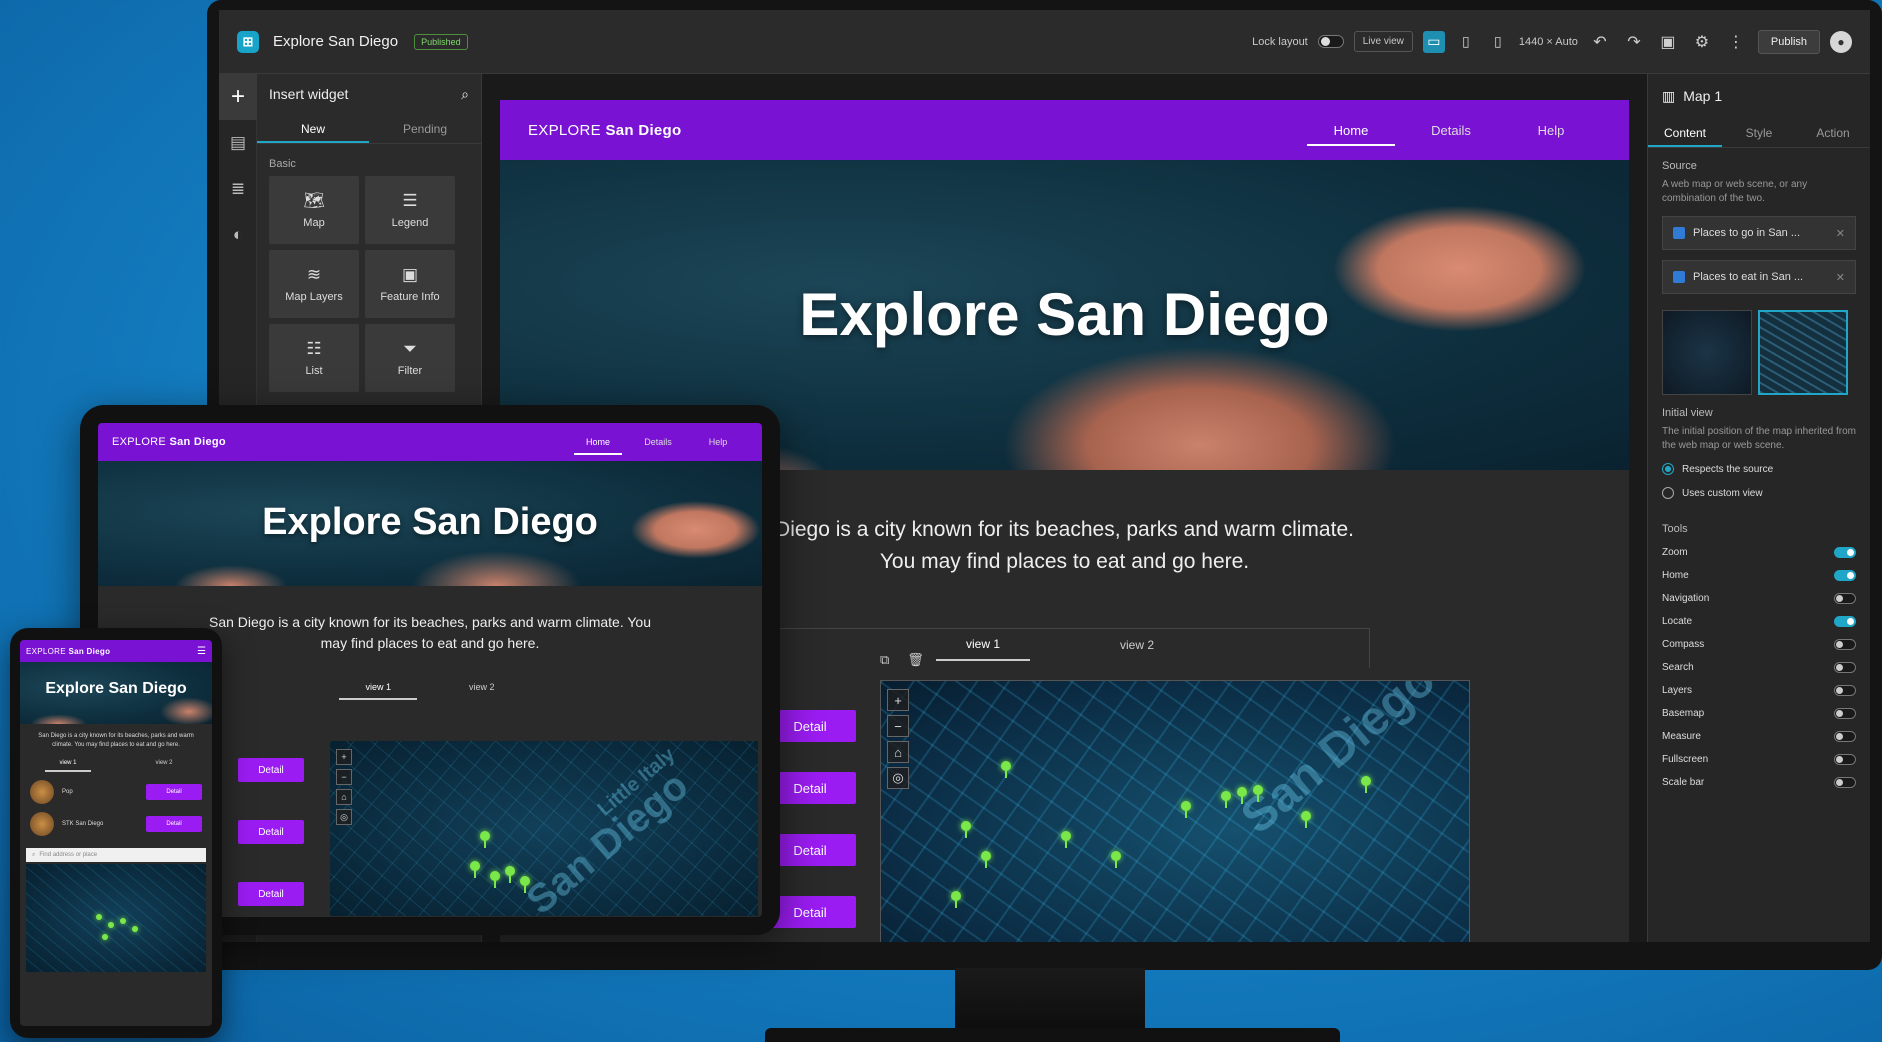 This screenshot has height=1042, width=1882. What do you see at coordinates (1759, 132) in the screenshot?
I see `tab-style: Style` at bounding box center [1759, 132].